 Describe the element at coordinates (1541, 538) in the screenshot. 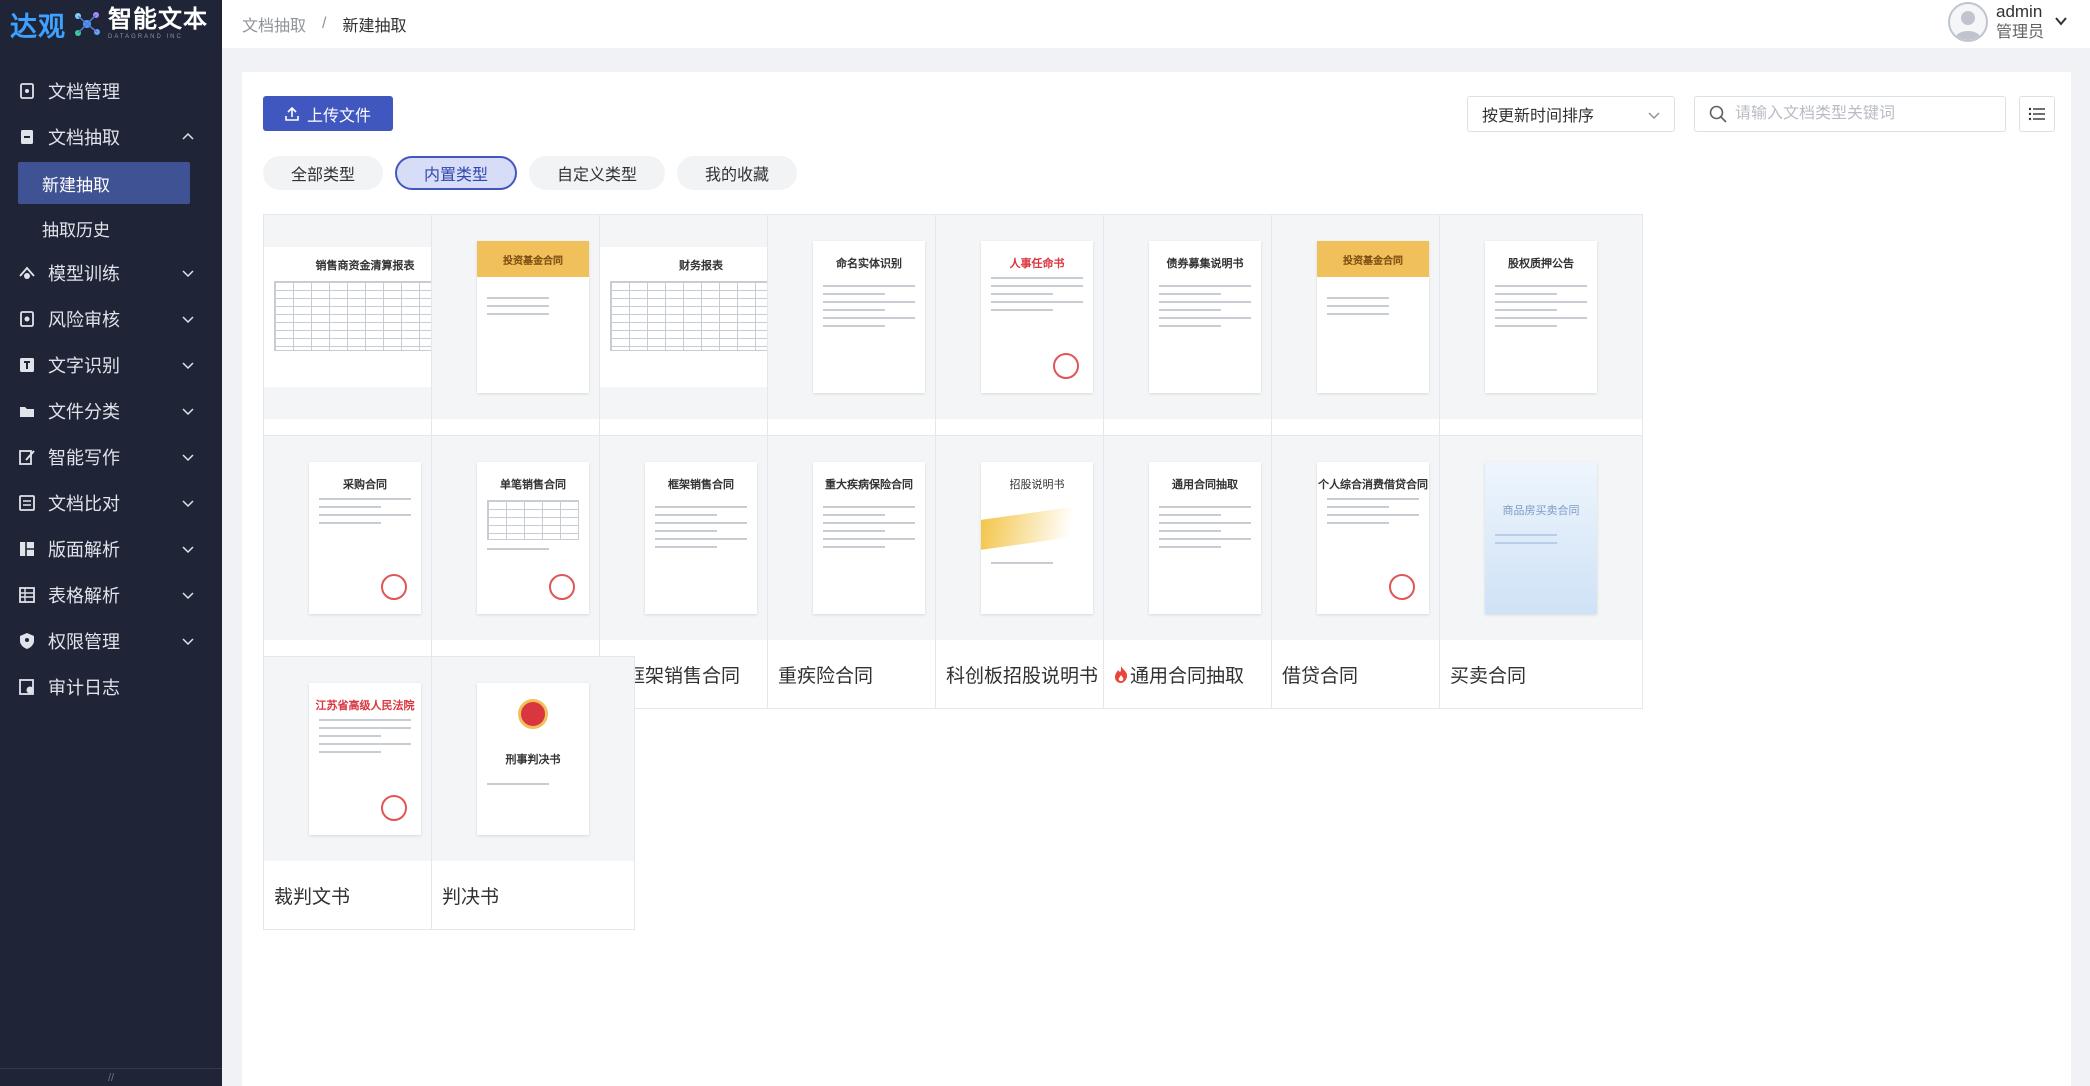

I see `doc-preview: 商品房买卖合同` at that location.